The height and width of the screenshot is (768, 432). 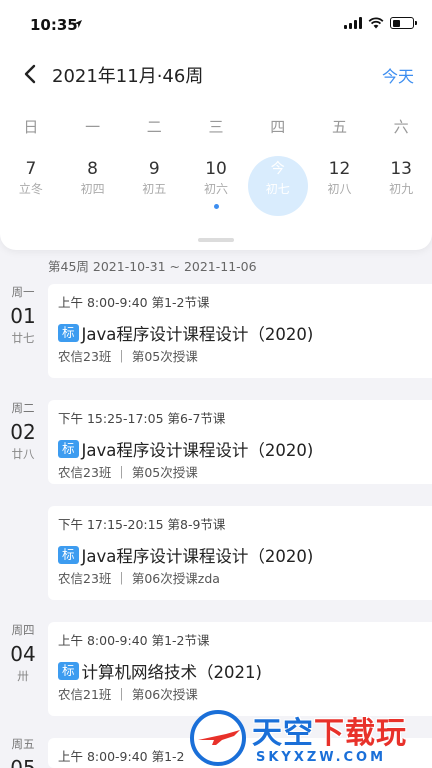 I want to click on date-lunar: 初九, so click(x=401, y=189).